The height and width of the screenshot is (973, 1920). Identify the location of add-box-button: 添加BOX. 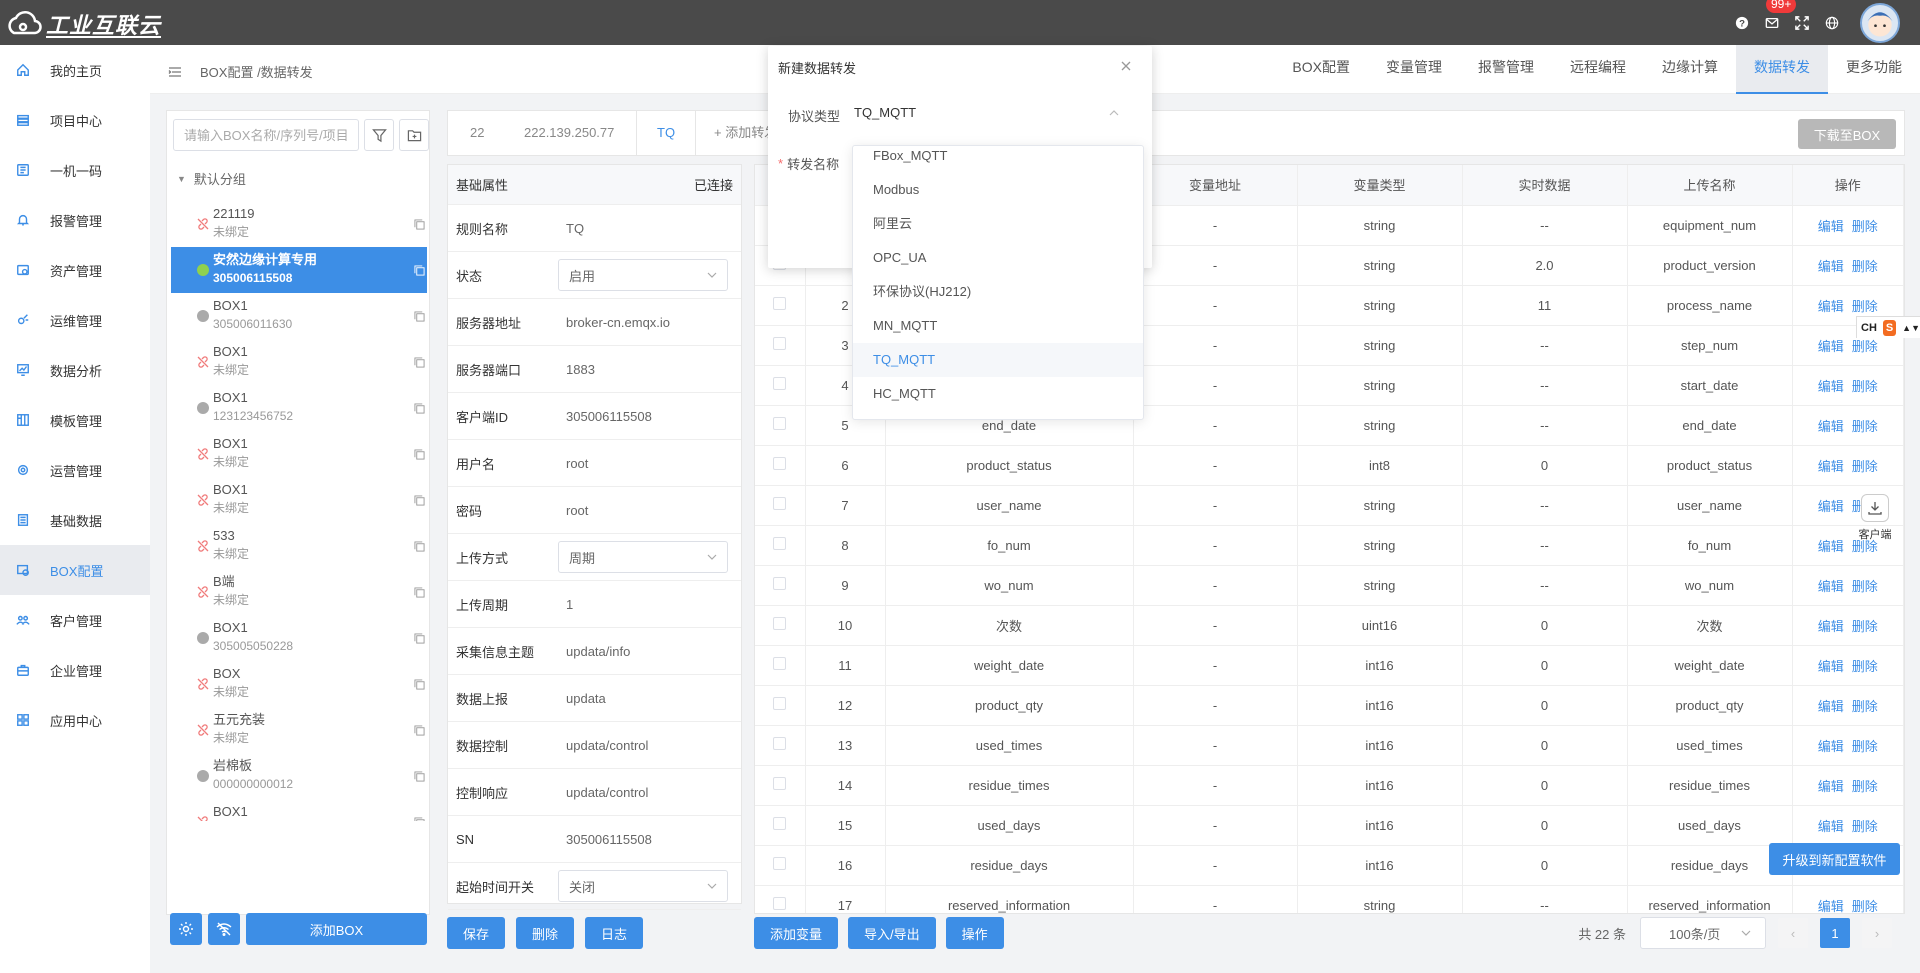
(336, 929).